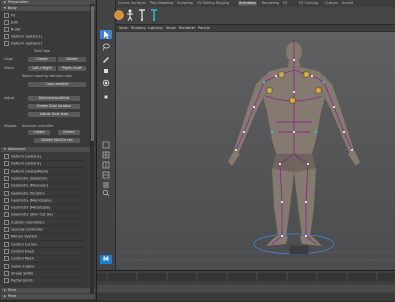 The width and height of the screenshot is (395, 302). What do you see at coordinates (154, 15) in the screenshot?
I see `ik-handle-icon` at bounding box center [154, 15].